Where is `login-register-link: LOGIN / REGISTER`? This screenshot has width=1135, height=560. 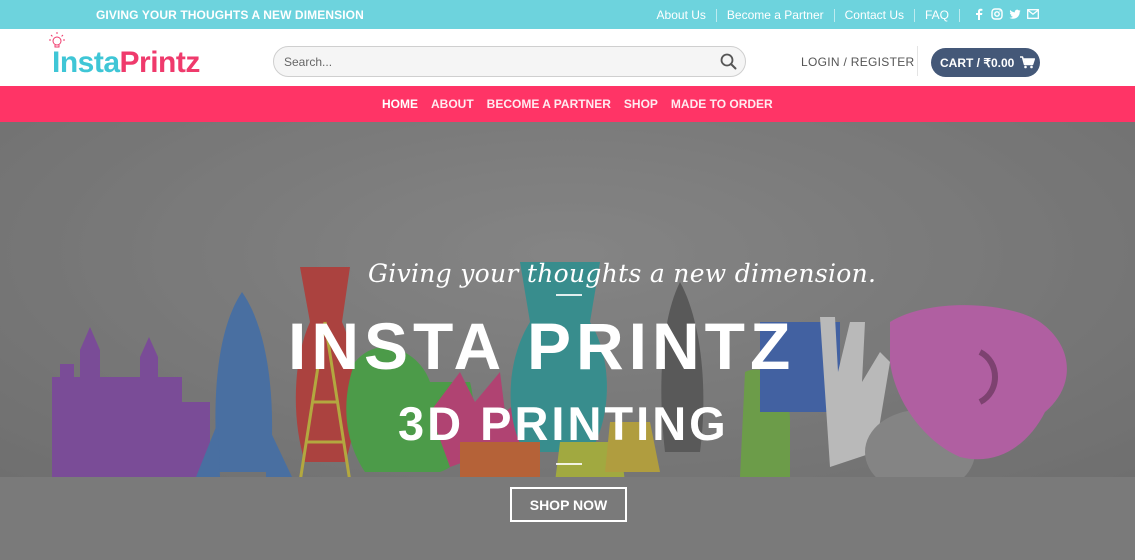
login-register-link: LOGIN / REGISTER is located at coordinates (858, 62).